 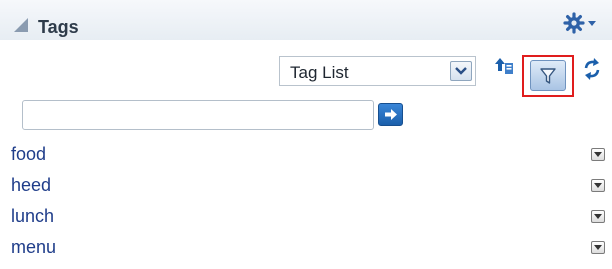 I want to click on tag-link-lunch: lunch, so click(x=32, y=216).